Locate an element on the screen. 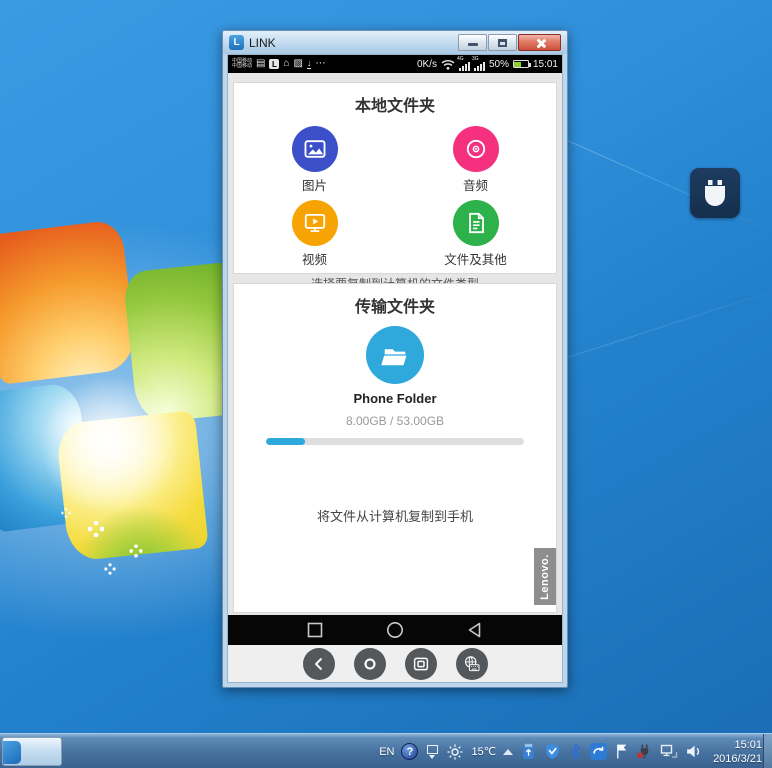 Image resolution: width=772 pixels, height=768 pixels. open-folder-icon is located at coordinates (394, 357).